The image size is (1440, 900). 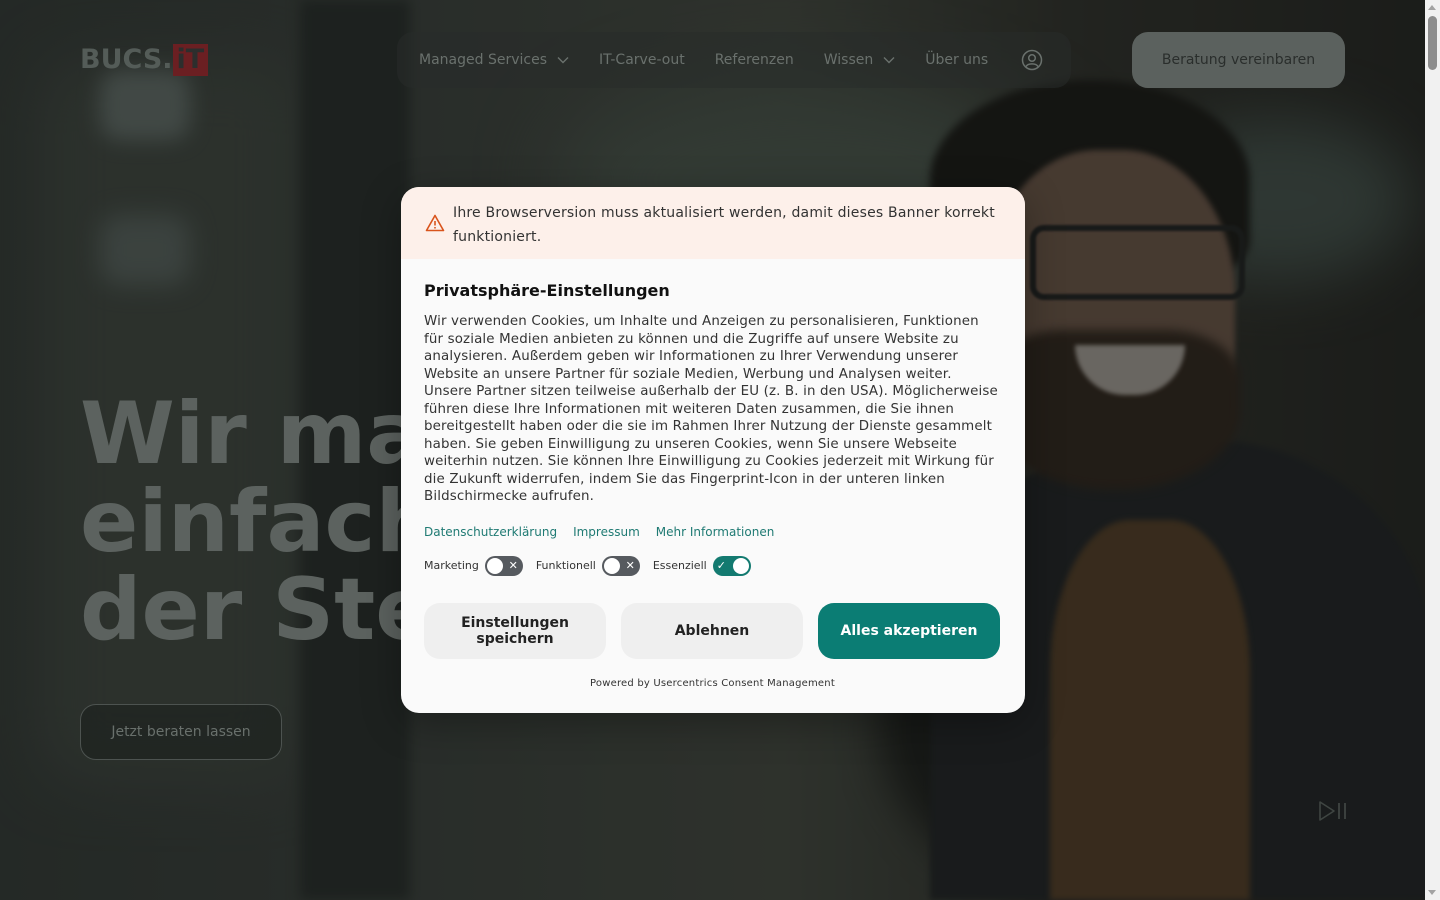 What do you see at coordinates (490, 532) in the screenshot?
I see `privacy-policy-link: Datenschutzerklärung` at bounding box center [490, 532].